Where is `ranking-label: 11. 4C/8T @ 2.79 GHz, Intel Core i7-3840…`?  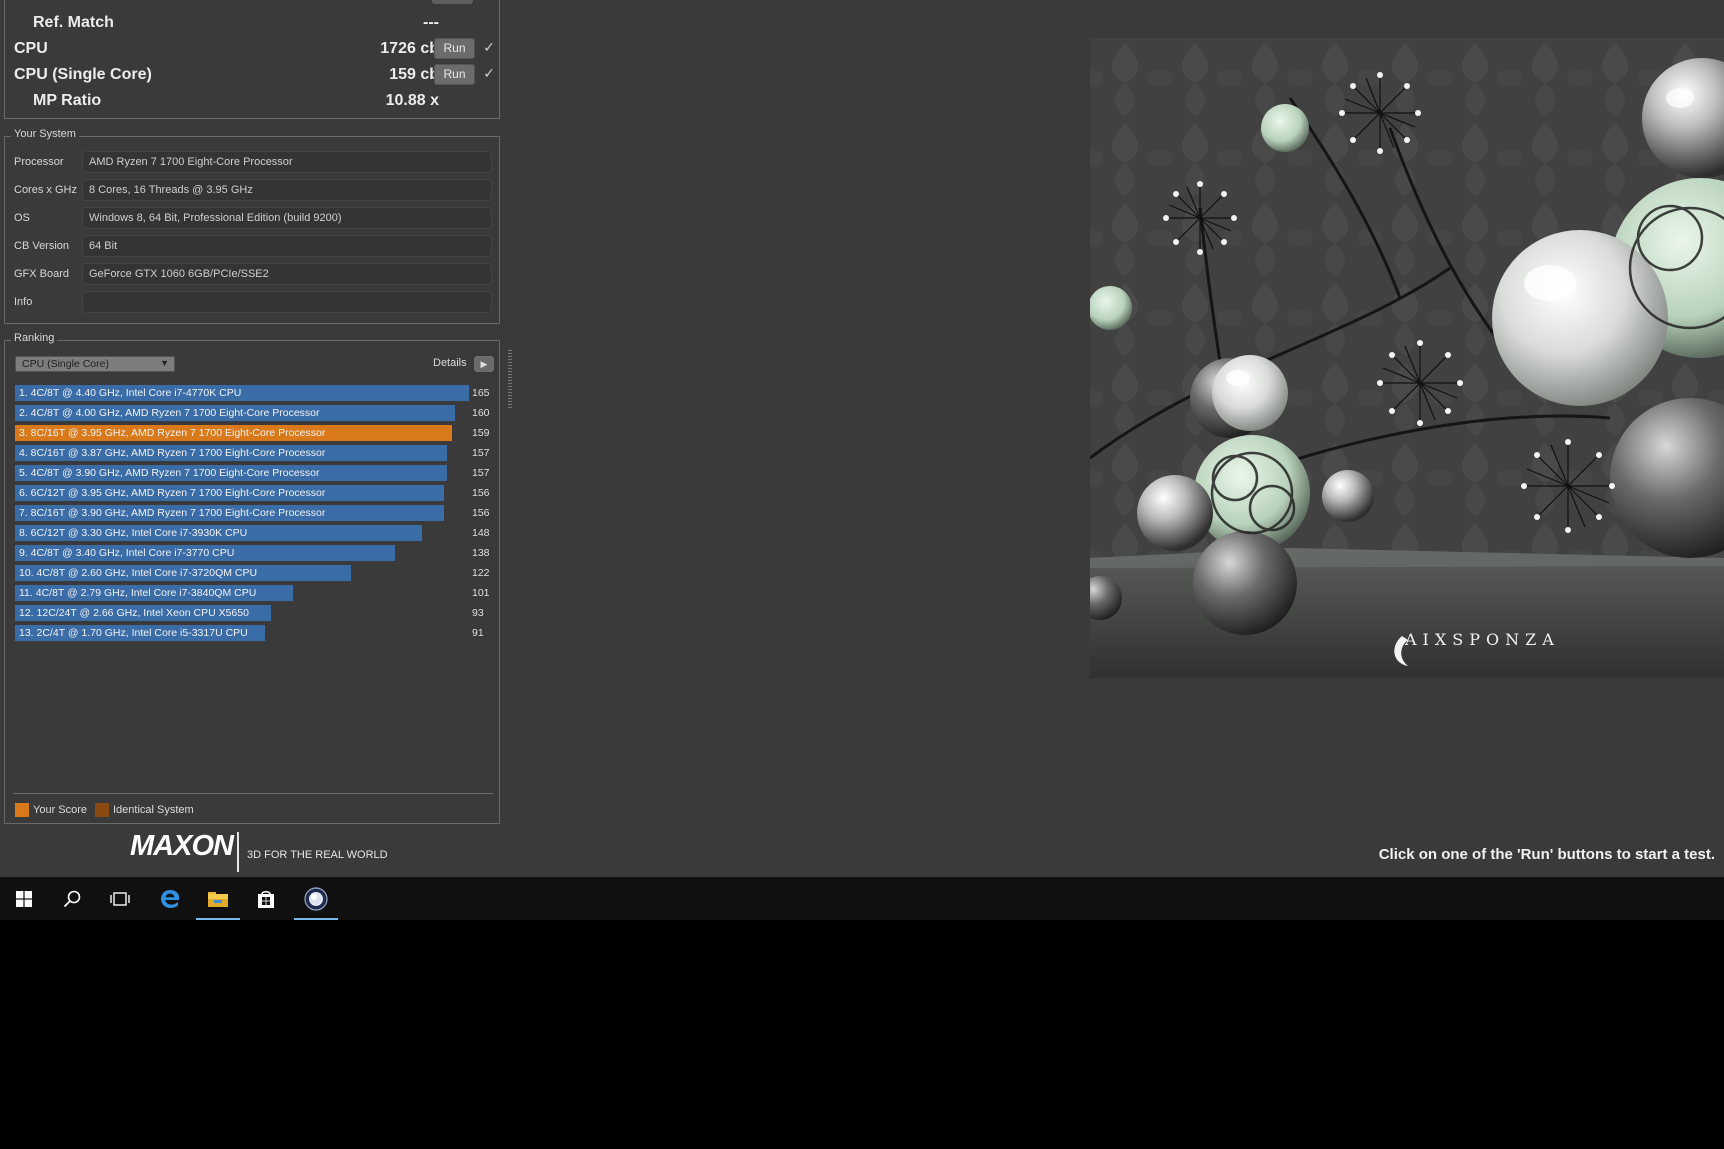
ranking-label: 11. 4C/8T @ 2.79 GHz, Intel Core i7-3840… is located at coordinates (138, 593).